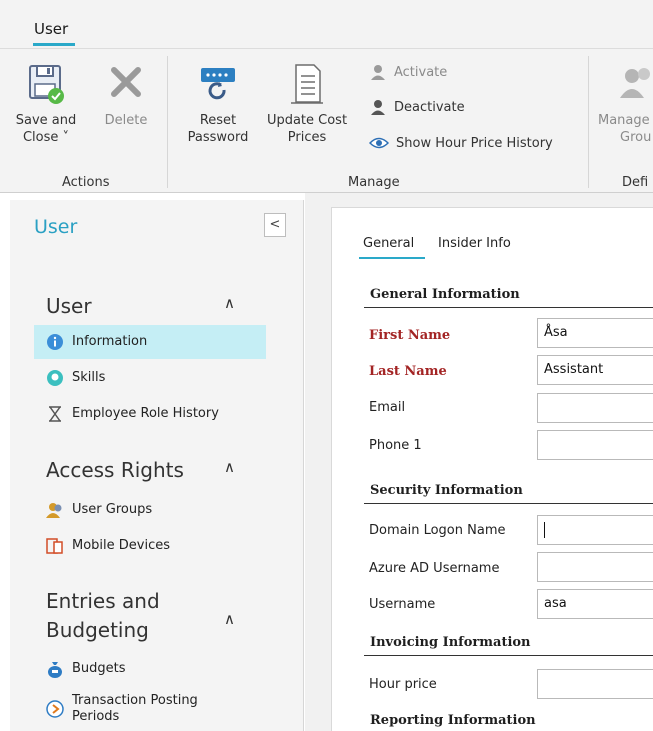  Describe the element at coordinates (115, 470) in the screenshot. I see `nav-section-access-rights: Access Rights` at that location.